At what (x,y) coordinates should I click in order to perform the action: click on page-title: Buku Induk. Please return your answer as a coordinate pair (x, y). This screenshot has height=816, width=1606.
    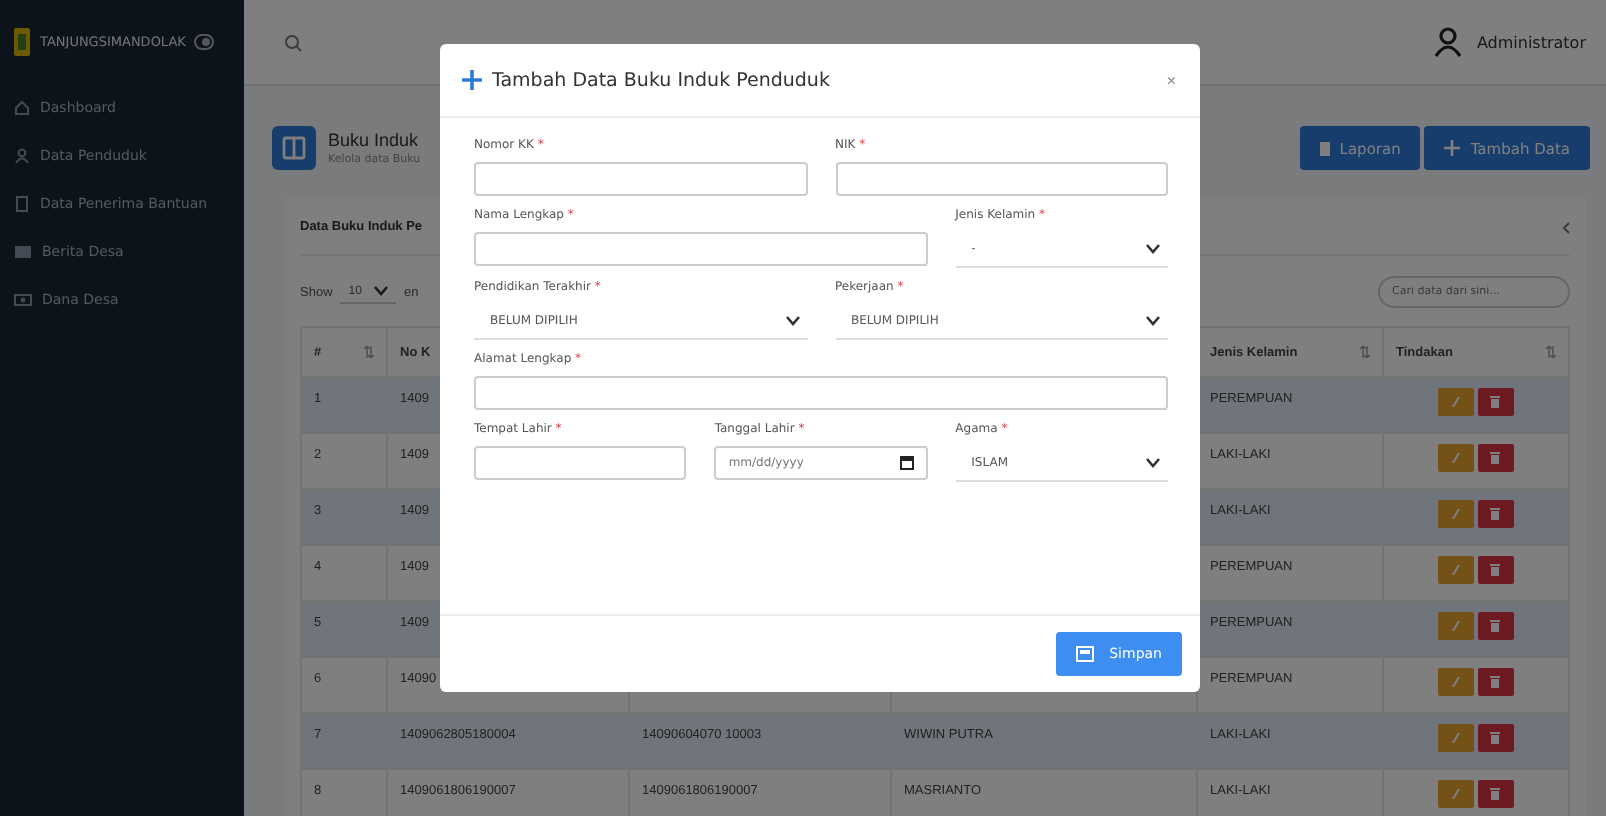
    Looking at the image, I should click on (374, 140).